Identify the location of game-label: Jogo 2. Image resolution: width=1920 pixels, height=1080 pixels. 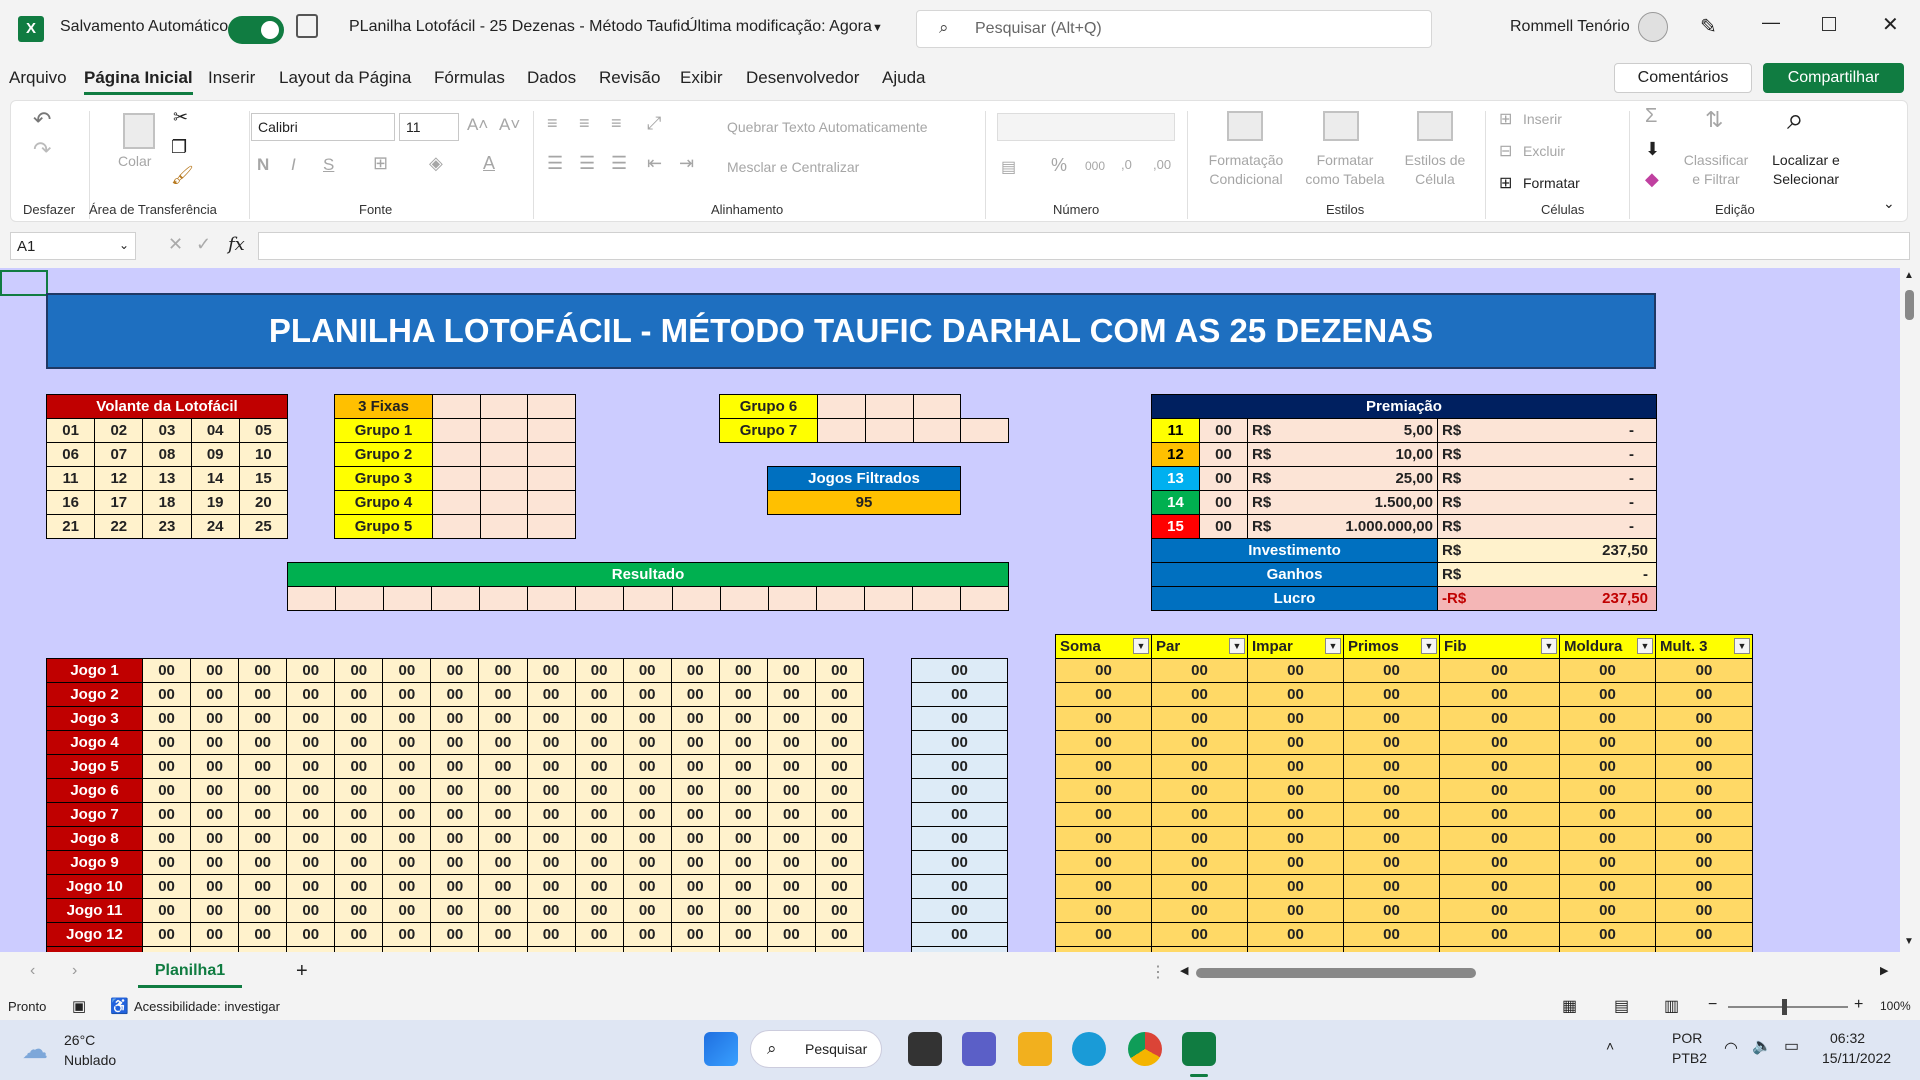
(94, 694).